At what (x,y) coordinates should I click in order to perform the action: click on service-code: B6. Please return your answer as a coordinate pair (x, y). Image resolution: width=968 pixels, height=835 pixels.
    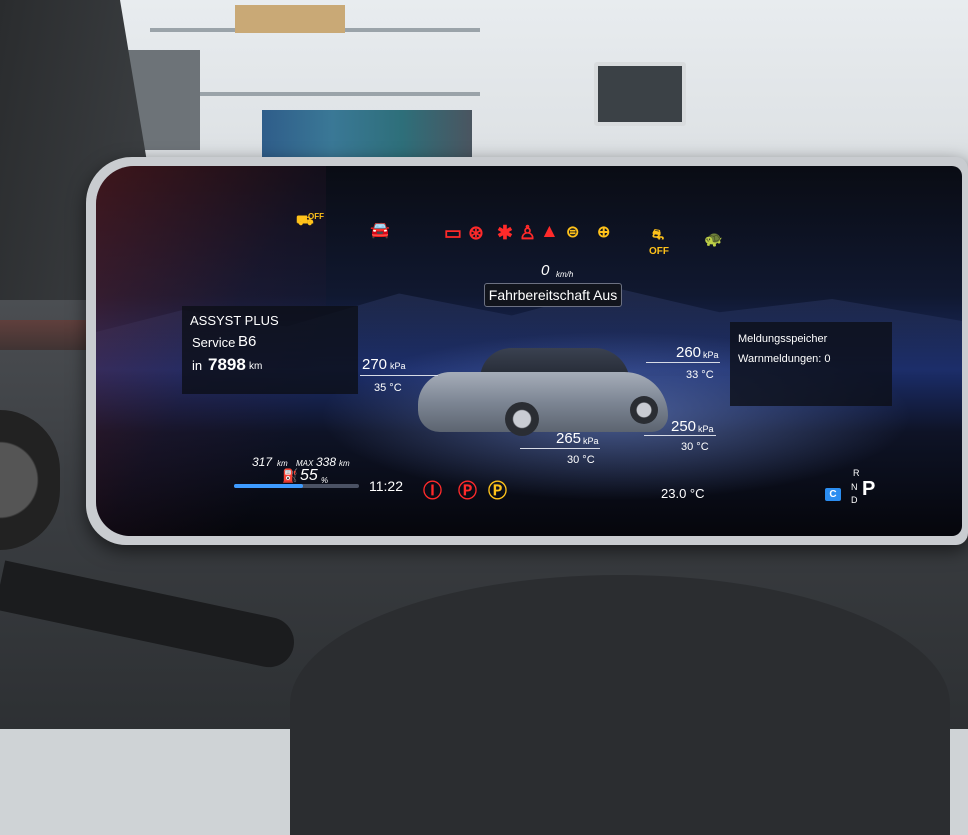
    Looking at the image, I should click on (247, 341).